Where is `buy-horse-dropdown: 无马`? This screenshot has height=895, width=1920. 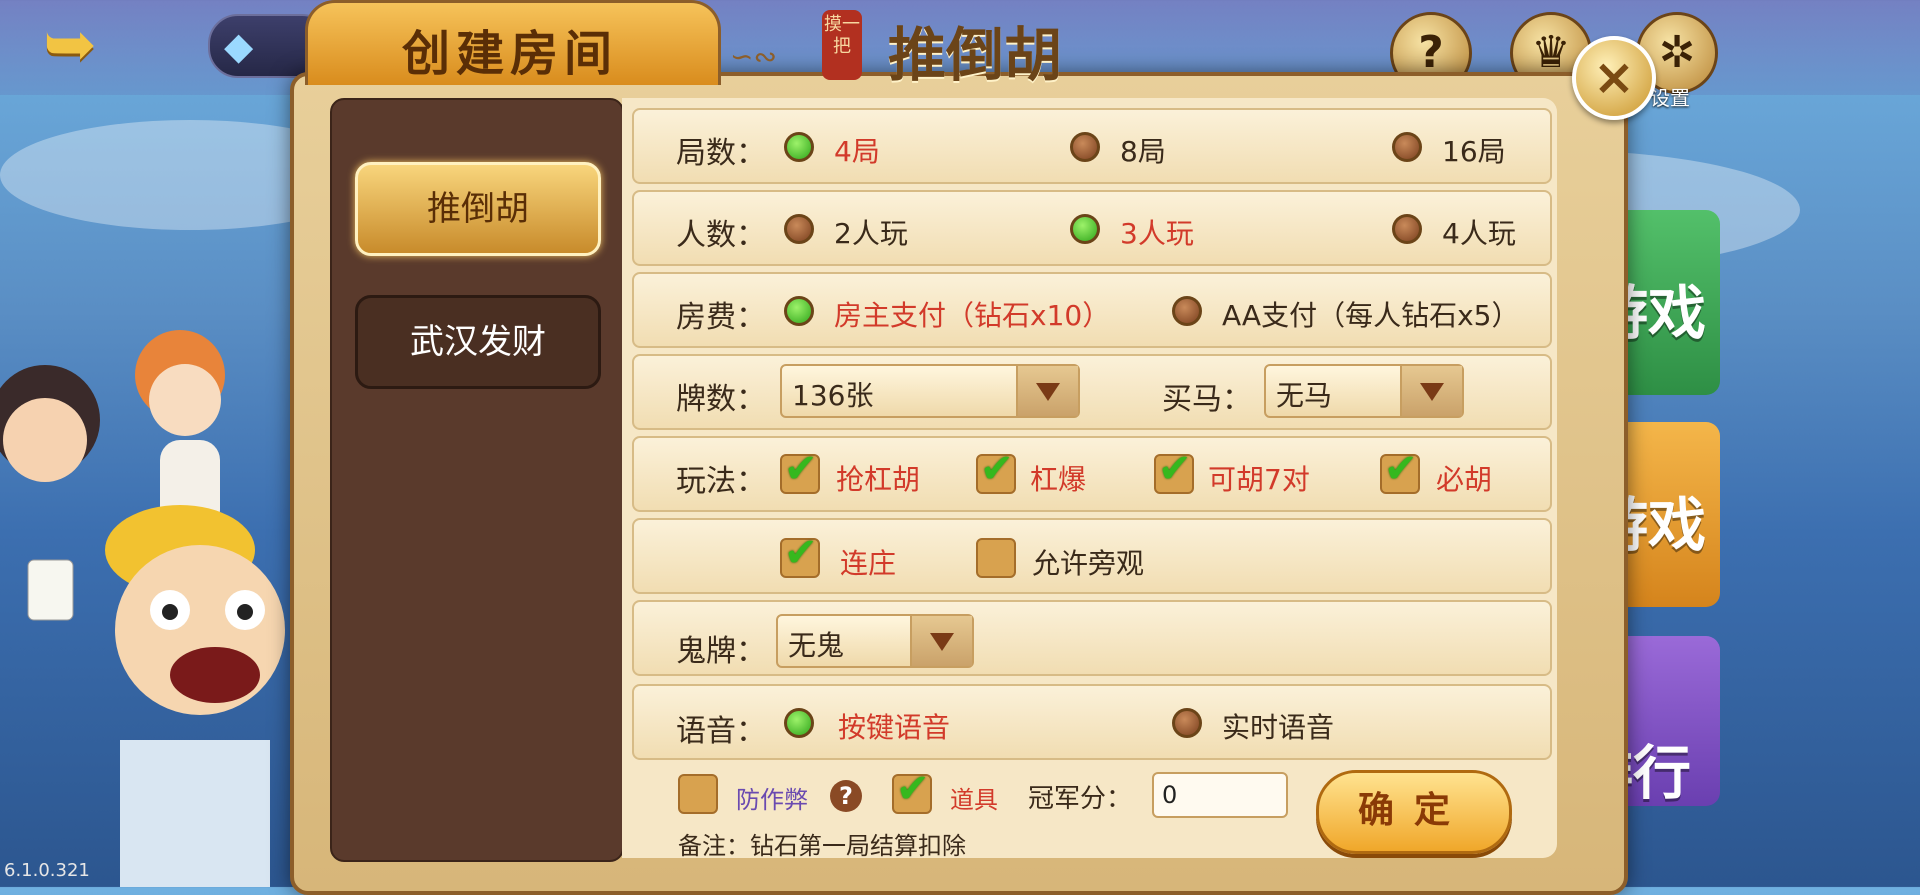
buy-horse-dropdown: 无马 is located at coordinates (1364, 391).